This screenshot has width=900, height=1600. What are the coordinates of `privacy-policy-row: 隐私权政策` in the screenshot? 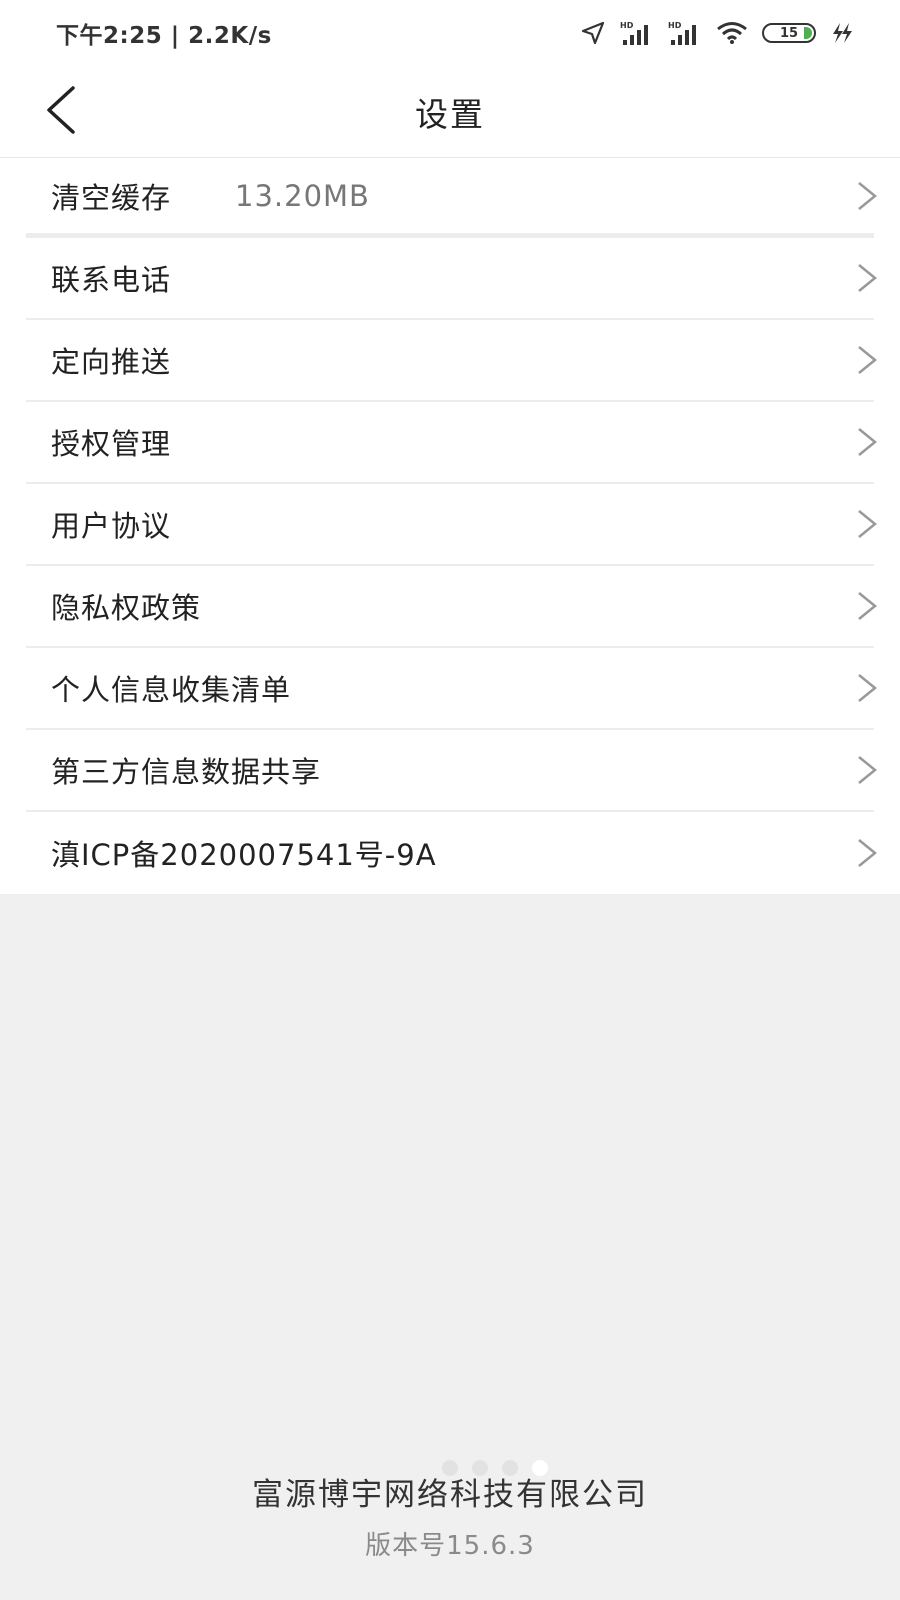 It's located at (451, 607).